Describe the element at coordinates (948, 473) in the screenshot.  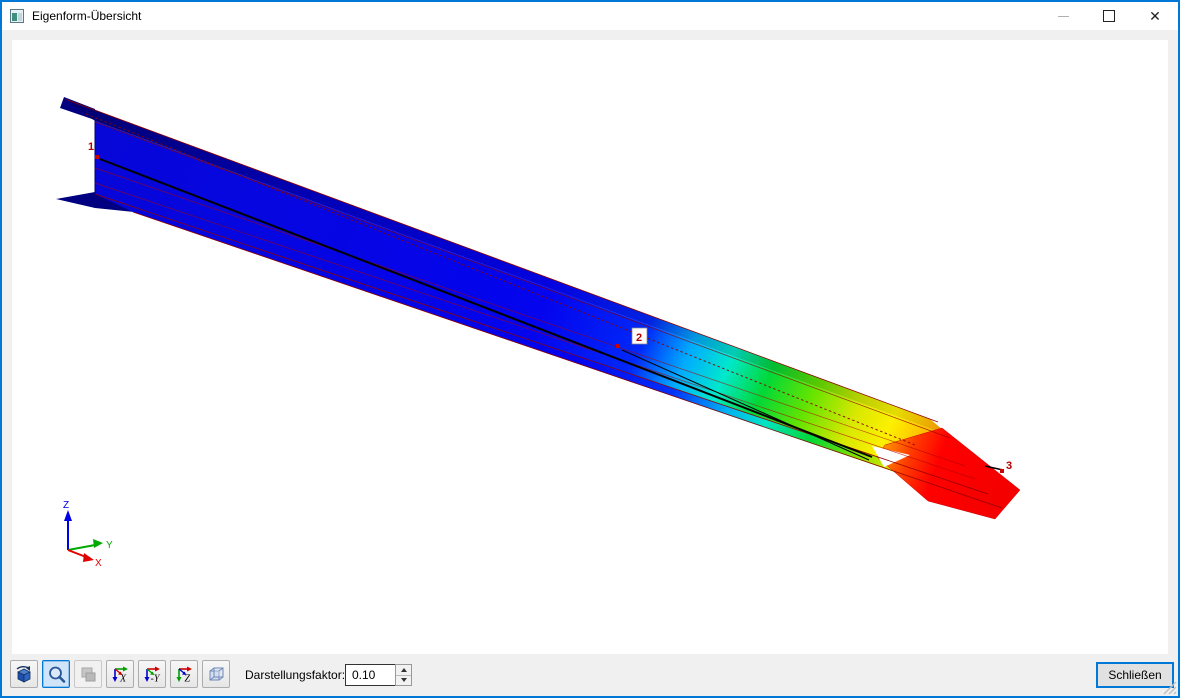
I see `twisted-tip` at that location.